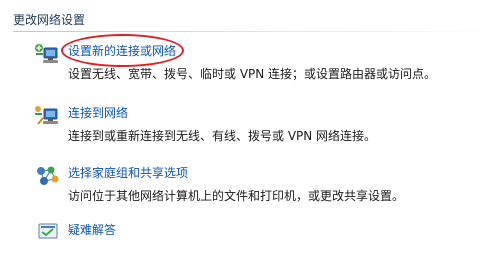 The height and width of the screenshot is (265, 500). I want to click on new-connection-icon, so click(47, 54).